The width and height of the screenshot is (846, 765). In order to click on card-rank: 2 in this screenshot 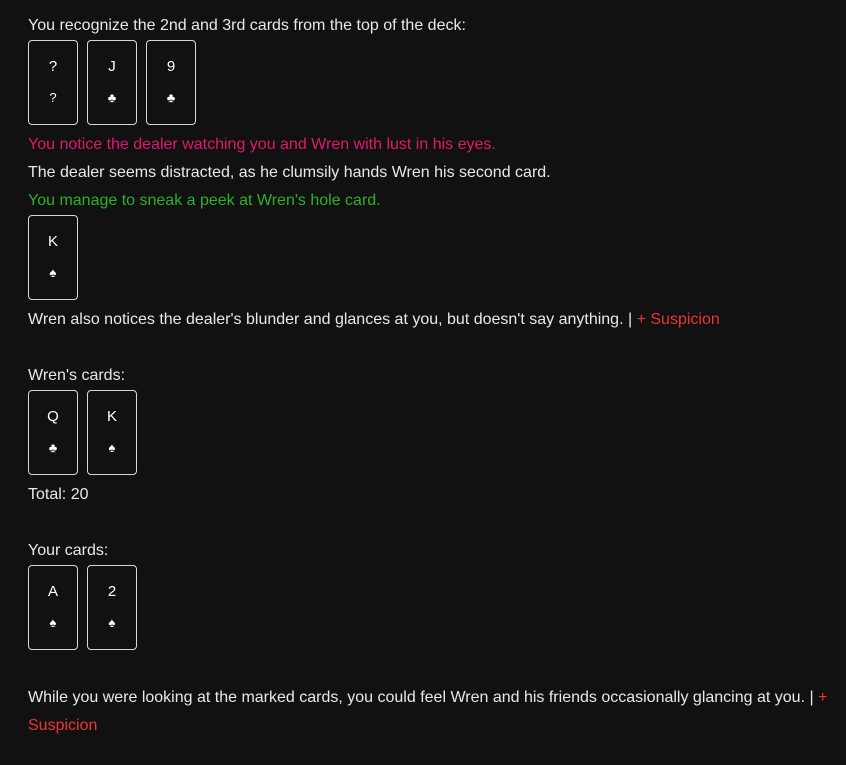, I will do `click(112, 591)`.